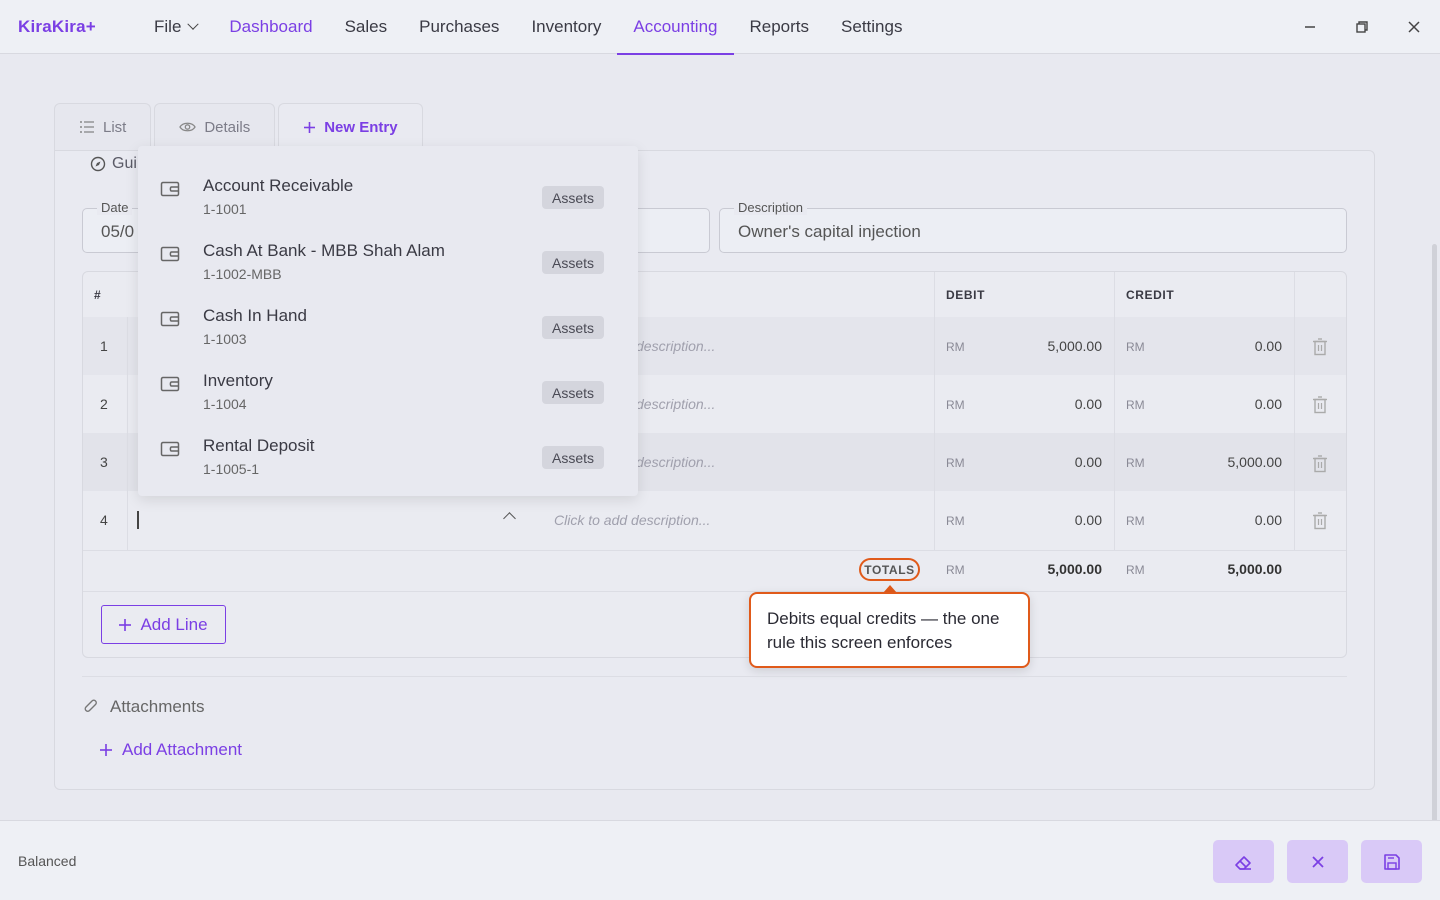 Image resolution: width=1440 pixels, height=900 pixels. I want to click on scrollbar-thumb, so click(1434, 559).